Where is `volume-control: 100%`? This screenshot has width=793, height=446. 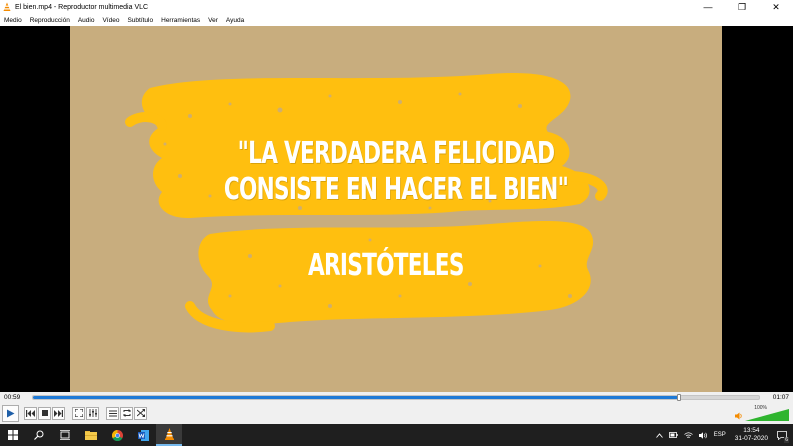
volume-control: 100% is located at coordinates (761, 413).